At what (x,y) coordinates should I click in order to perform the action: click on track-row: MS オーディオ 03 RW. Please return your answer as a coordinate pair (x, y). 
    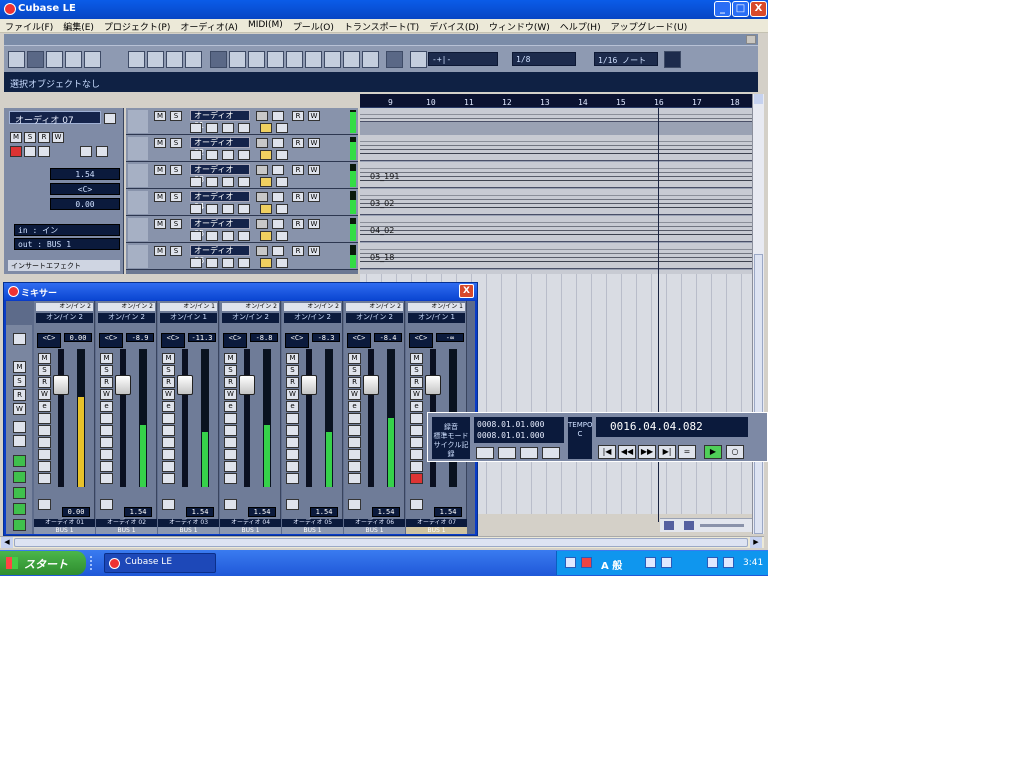
    Looking at the image, I should click on (242, 175).